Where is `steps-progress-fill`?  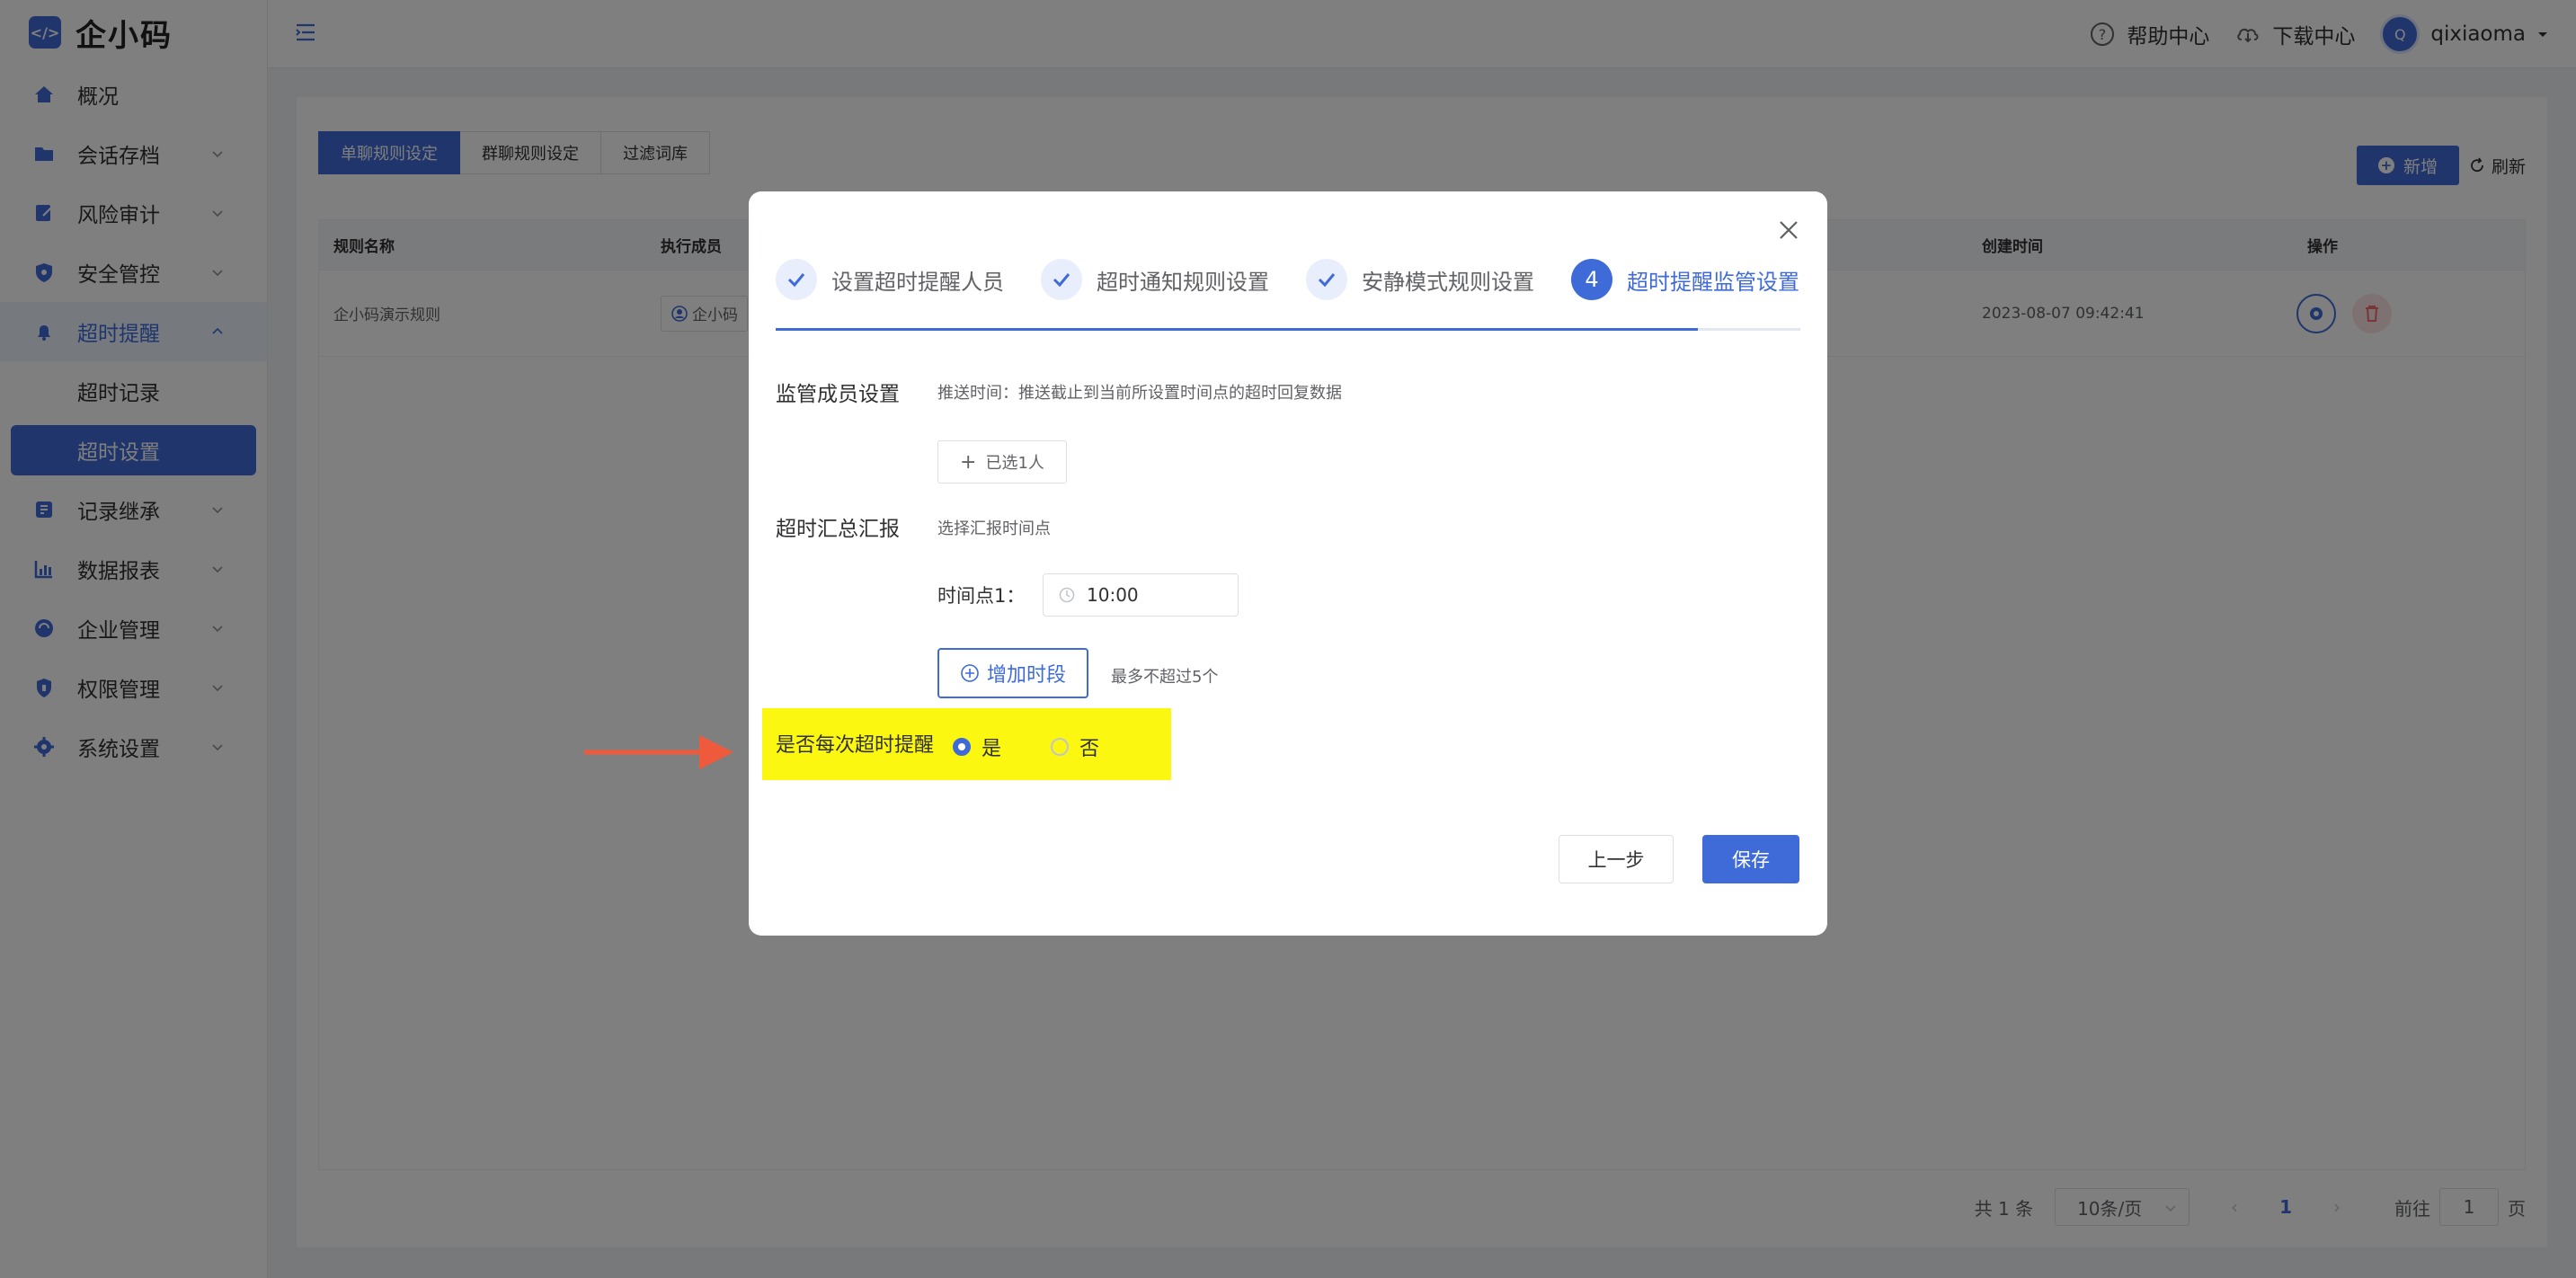
steps-progress-fill is located at coordinates (1237, 329).